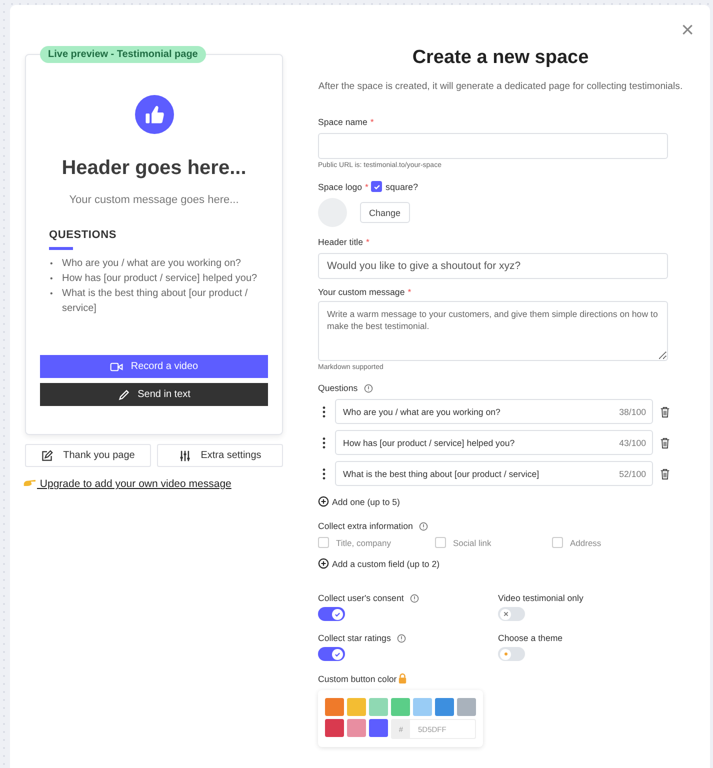  What do you see at coordinates (687, 30) in the screenshot?
I see `close-button: ×` at bounding box center [687, 30].